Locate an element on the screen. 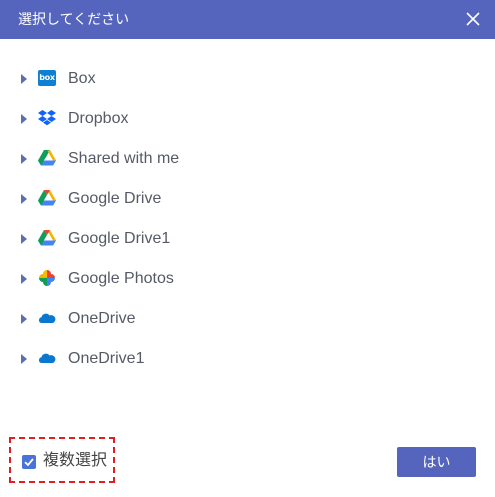  google-photos-icon is located at coordinates (47, 278).